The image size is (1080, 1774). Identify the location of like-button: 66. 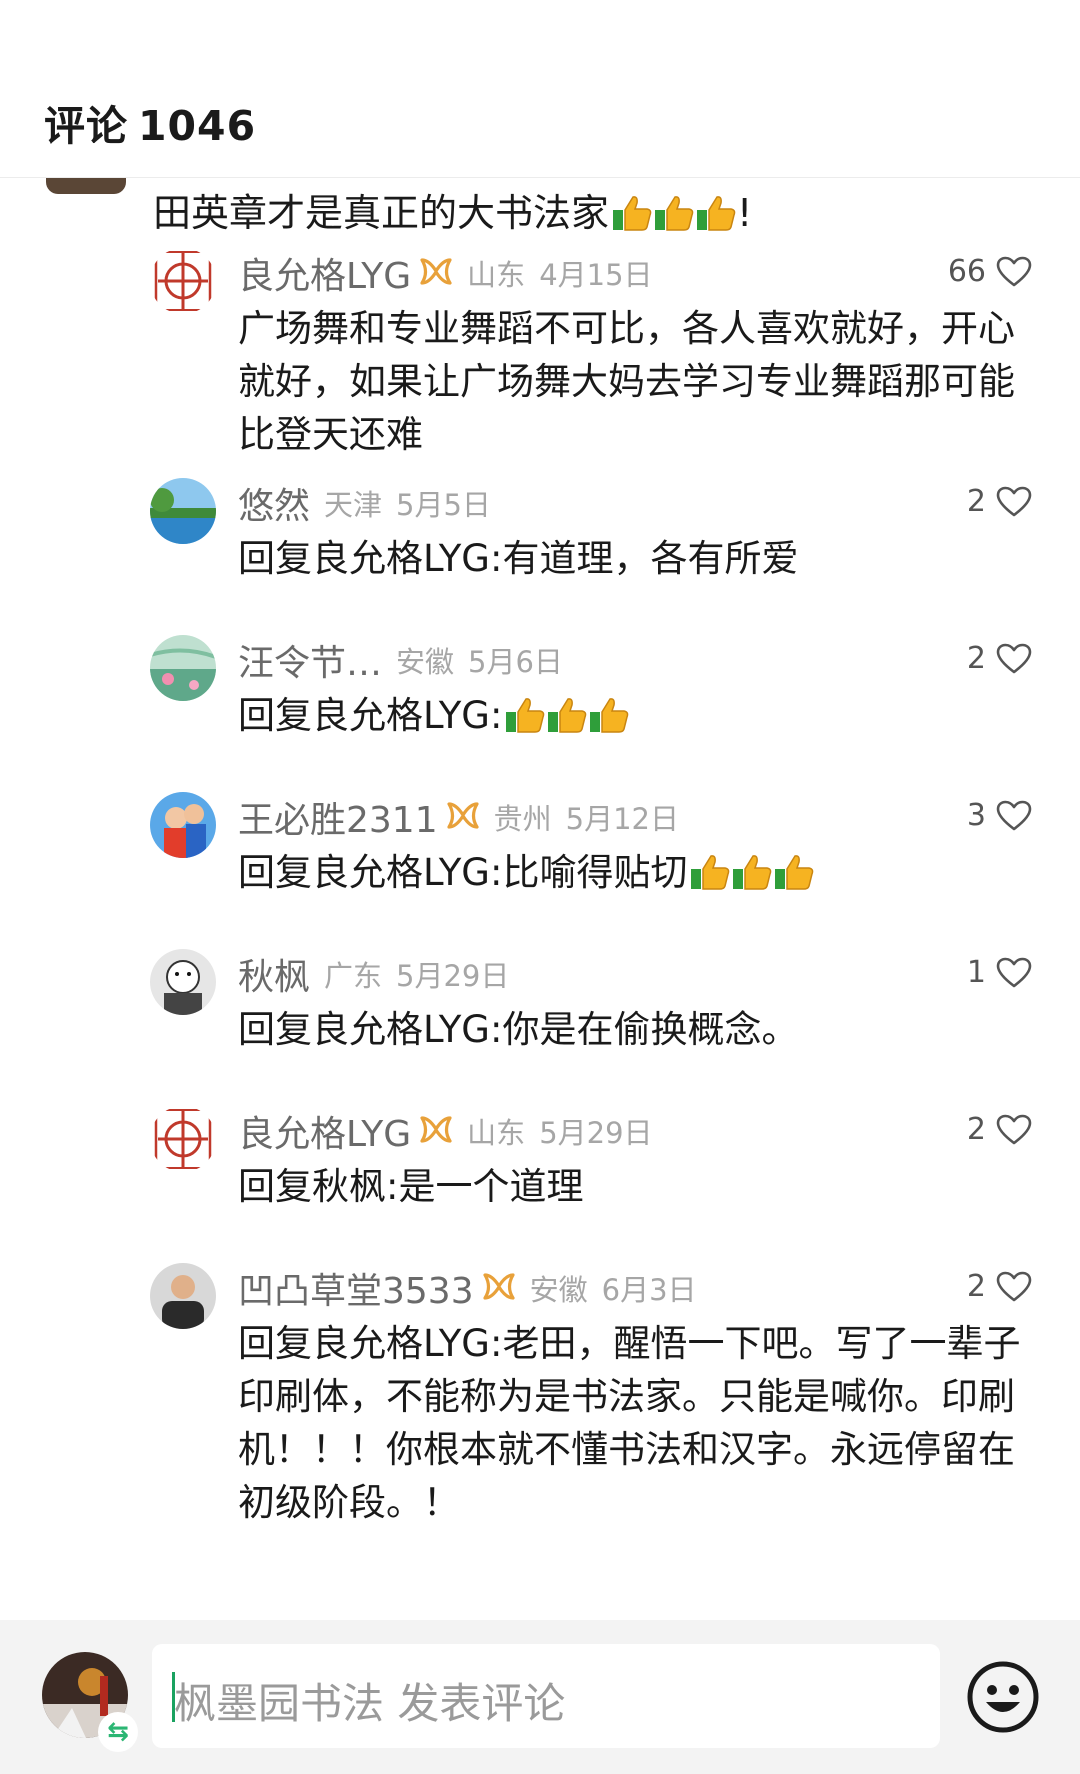
(990, 271).